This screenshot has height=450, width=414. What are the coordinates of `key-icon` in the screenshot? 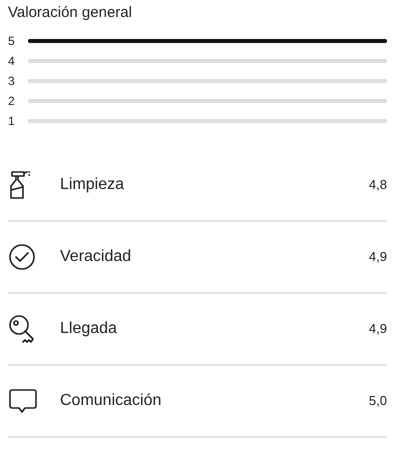 It's located at (22, 329).